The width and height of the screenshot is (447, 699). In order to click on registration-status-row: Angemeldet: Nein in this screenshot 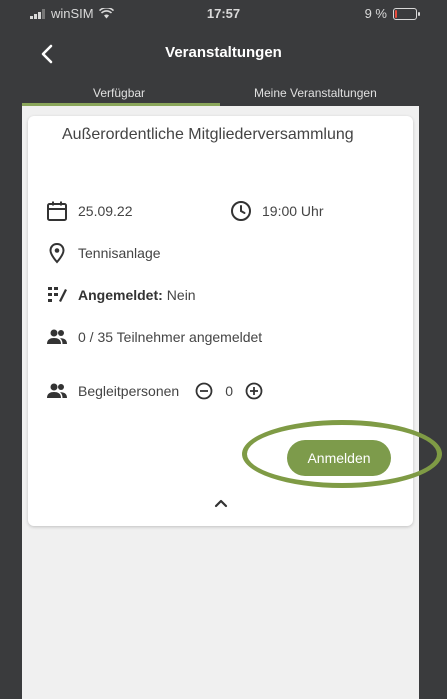, I will do `click(121, 295)`.